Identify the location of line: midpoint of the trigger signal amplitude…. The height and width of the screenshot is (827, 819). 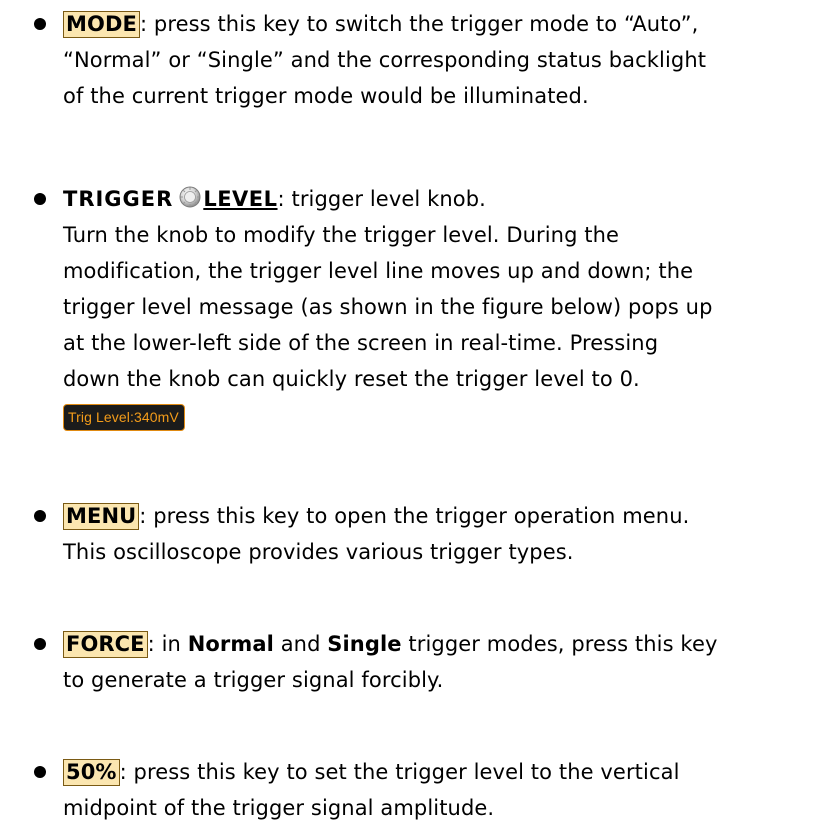
(279, 808).